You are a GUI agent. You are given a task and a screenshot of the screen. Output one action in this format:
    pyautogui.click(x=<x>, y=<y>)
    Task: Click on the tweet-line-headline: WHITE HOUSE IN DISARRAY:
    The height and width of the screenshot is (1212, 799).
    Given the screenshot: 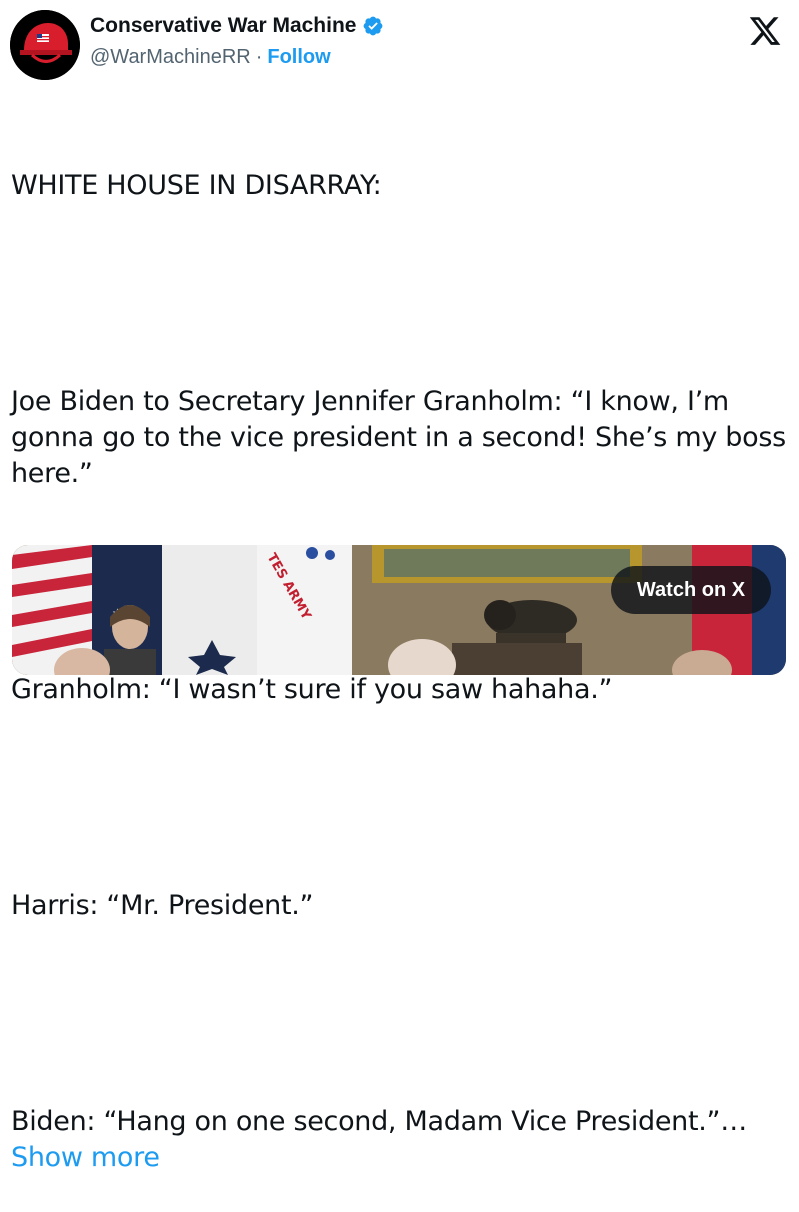 What is the action you would take?
    pyautogui.click(x=196, y=185)
    